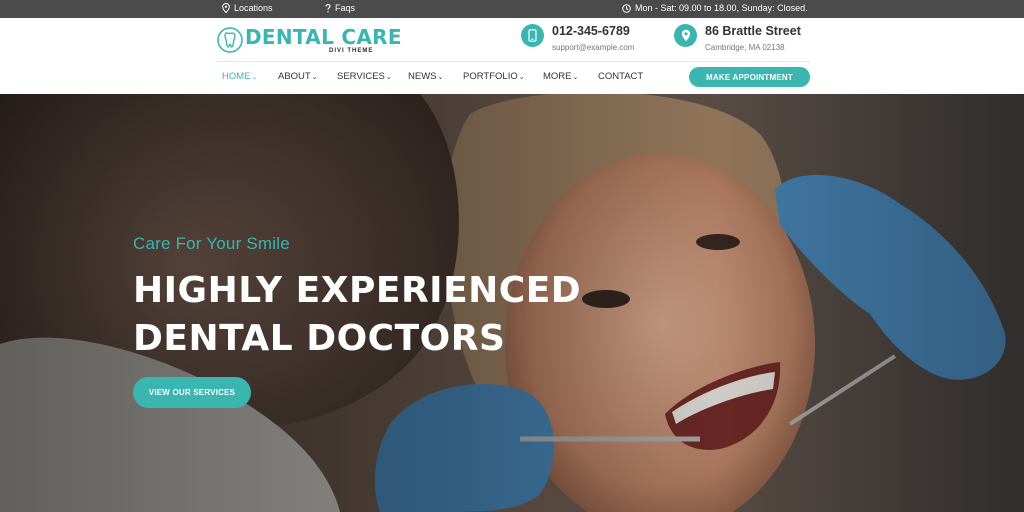 This screenshot has width=1024, height=512. Describe the element at coordinates (626, 8) in the screenshot. I see `clock-icon` at that location.